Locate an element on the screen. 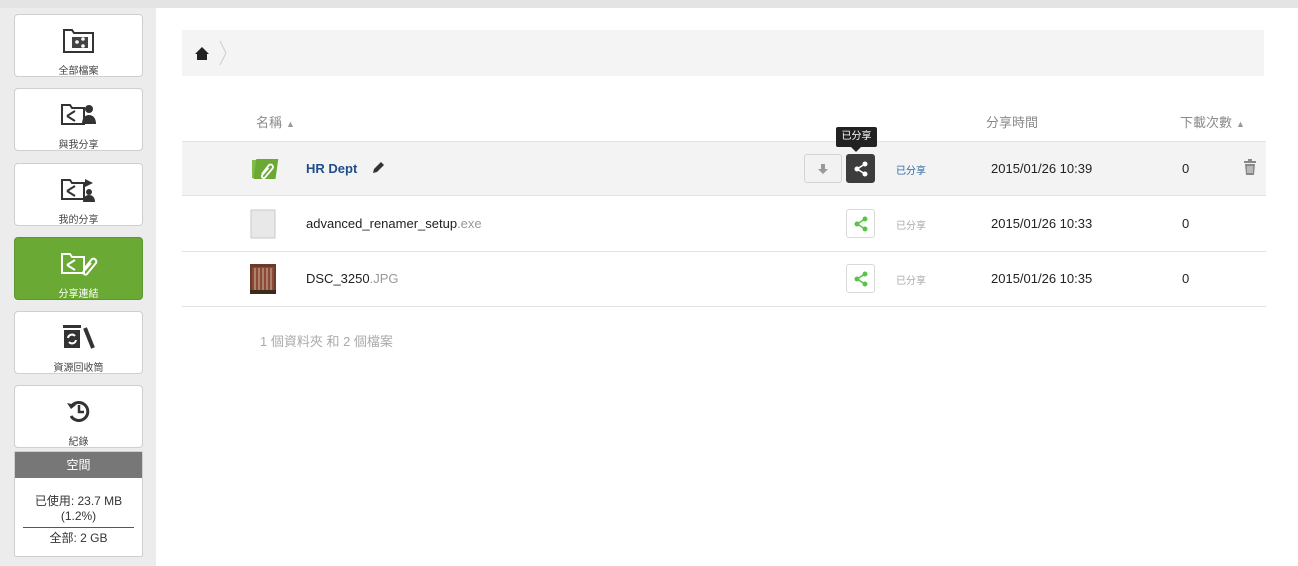  sidebar-item-label: 與我分享 is located at coordinates (78, 145).